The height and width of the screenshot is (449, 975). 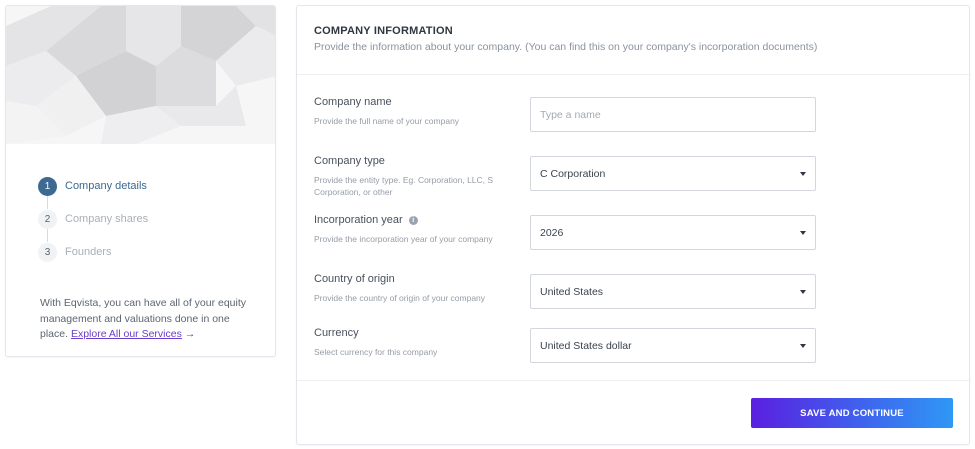 I want to click on incorporation-year-label-text: Incorporation year, so click(x=358, y=220).